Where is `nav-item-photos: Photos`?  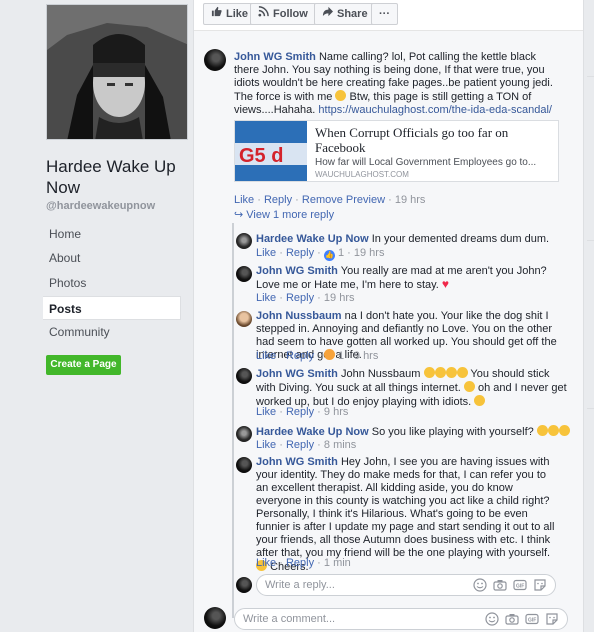
nav-item-photos: Photos is located at coordinates (115, 283).